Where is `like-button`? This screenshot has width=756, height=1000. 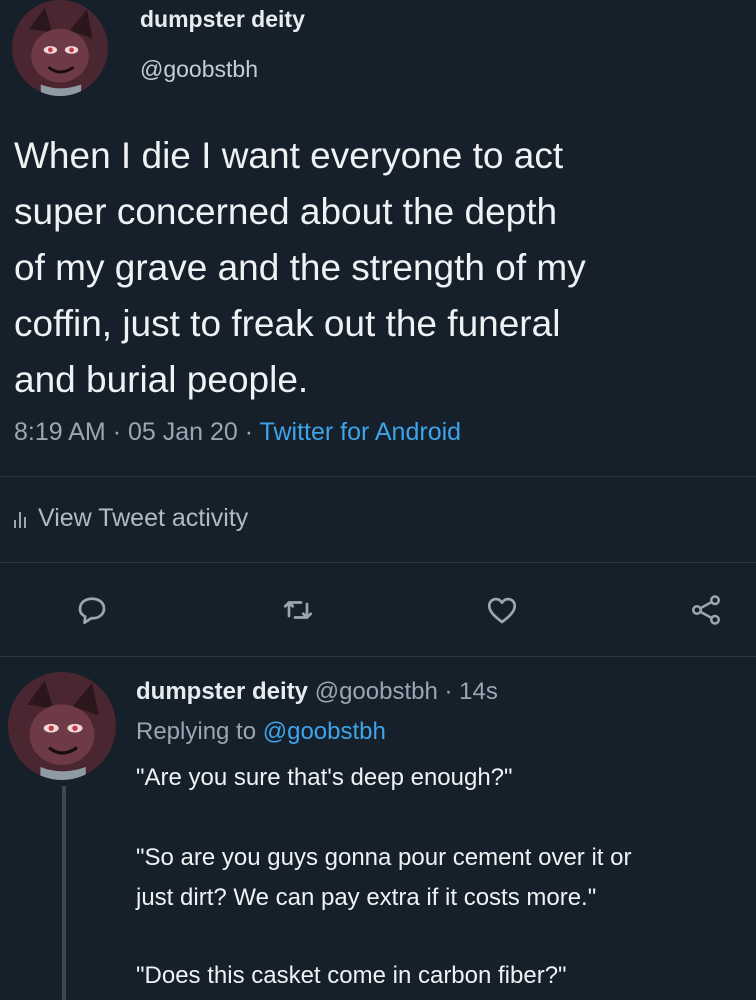 like-button is located at coordinates (502, 610).